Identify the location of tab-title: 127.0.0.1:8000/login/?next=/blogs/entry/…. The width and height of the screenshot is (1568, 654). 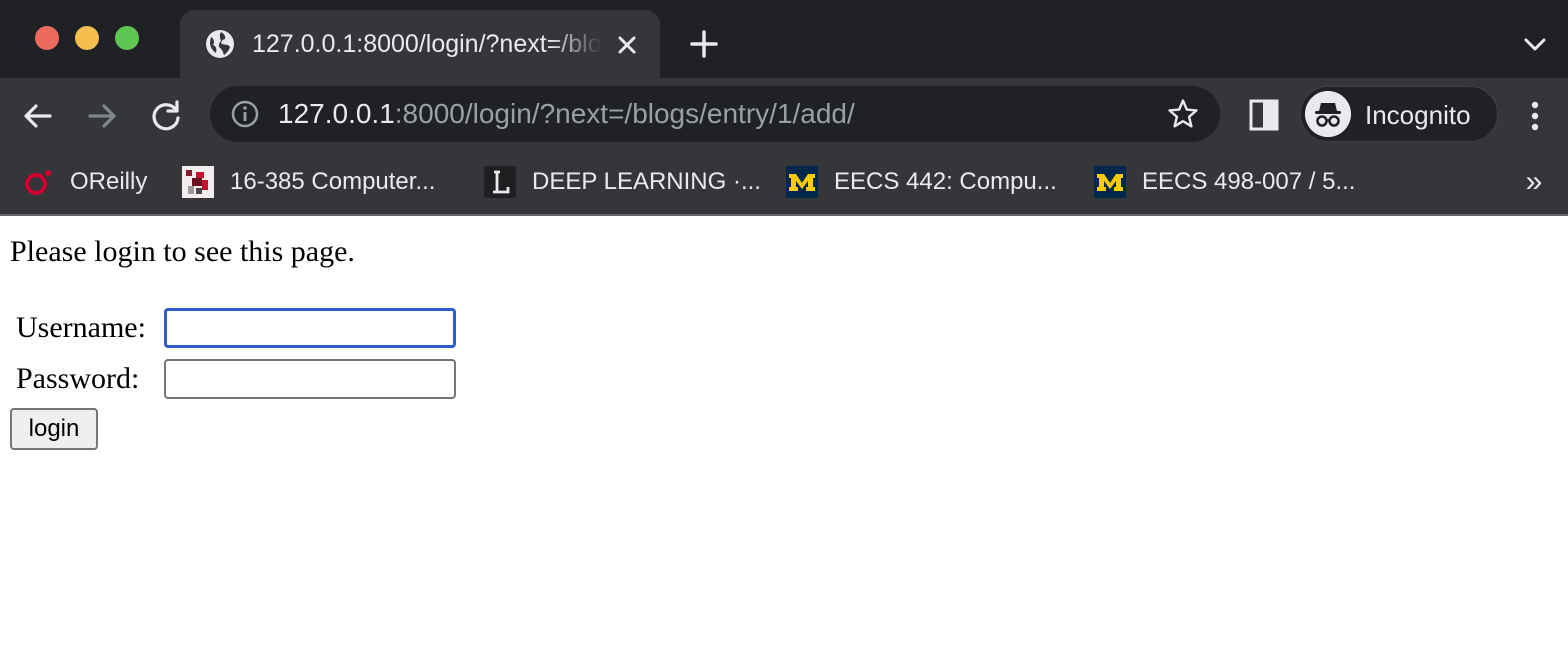
(427, 44).